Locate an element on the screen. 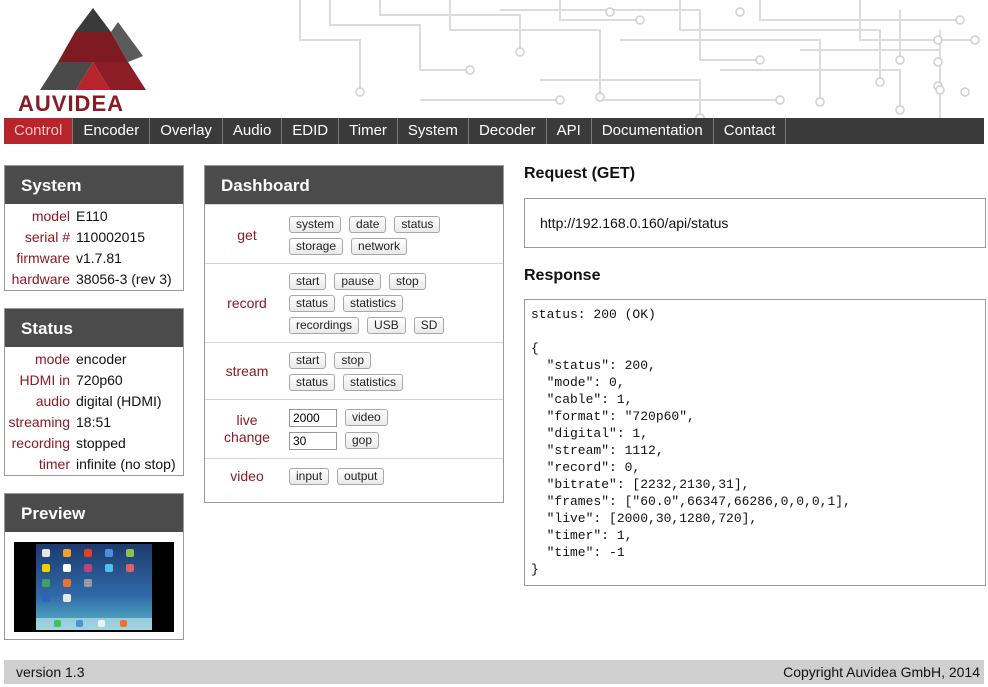 This screenshot has width=988, height=687. system-value: v1.7.81 is located at coordinates (99, 258).